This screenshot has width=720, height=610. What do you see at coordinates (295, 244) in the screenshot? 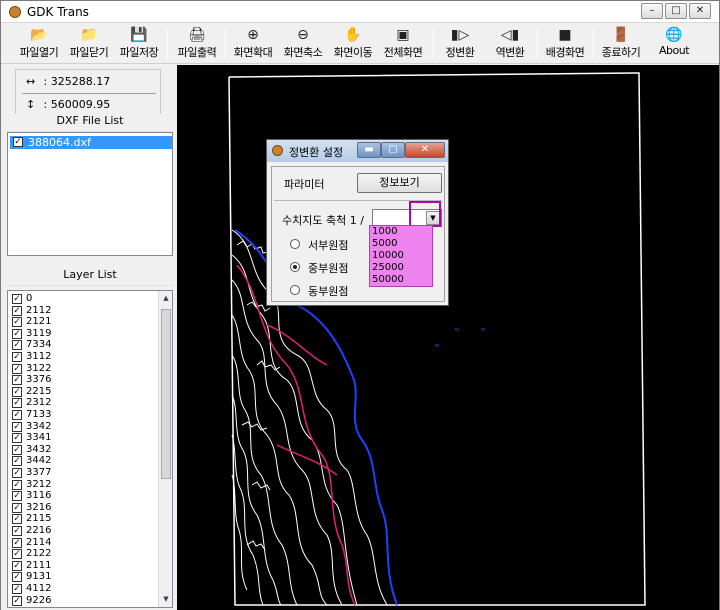
I see `west-origin-radio` at bounding box center [295, 244].